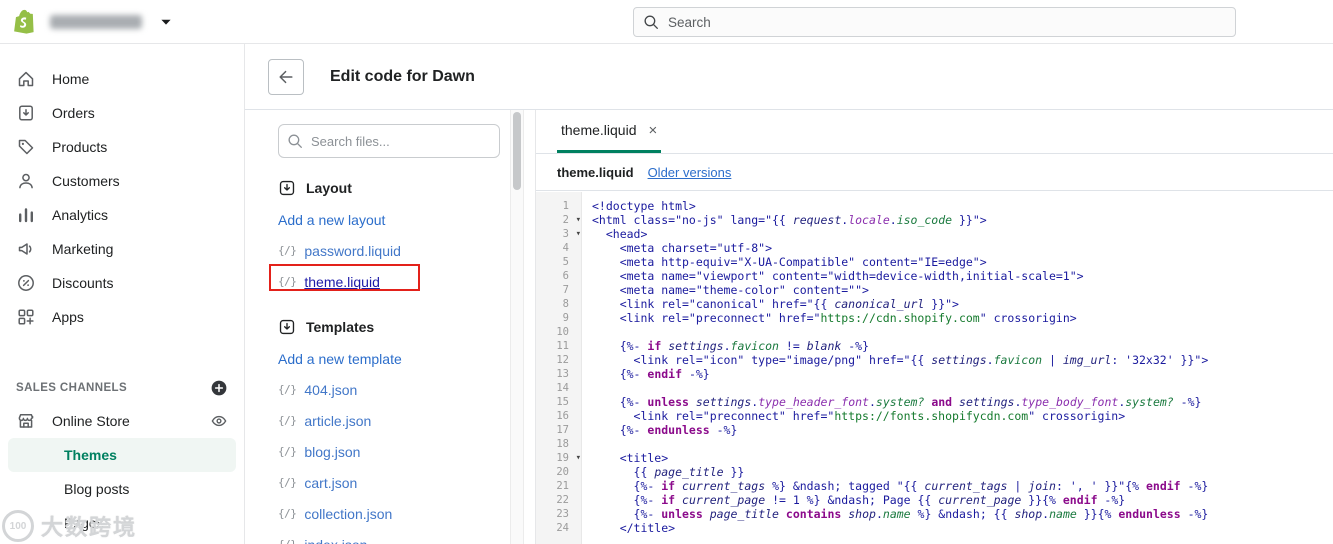 This screenshot has width=1333, height=544. Describe the element at coordinates (389, 451) in the screenshot. I see `file-blog-json: {/} blog.json` at that location.